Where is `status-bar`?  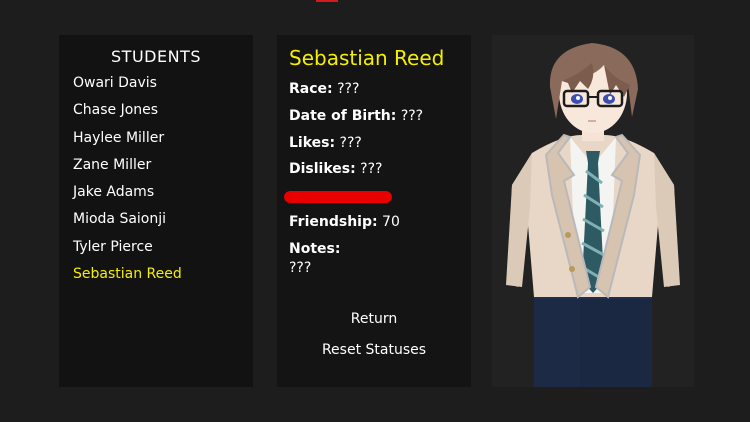 status-bar is located at coordinates (338, 197).